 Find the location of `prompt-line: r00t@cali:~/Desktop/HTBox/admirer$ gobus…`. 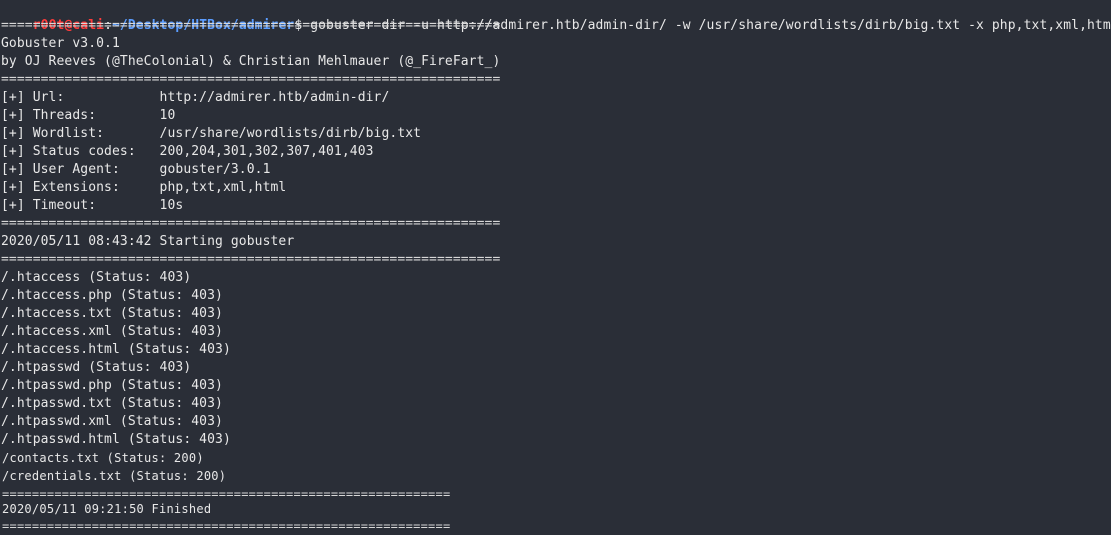

prompt-line: r00t@cali:~/Desktop/HTBox/admirer$ gobus… is located at coordinates (556, 16).